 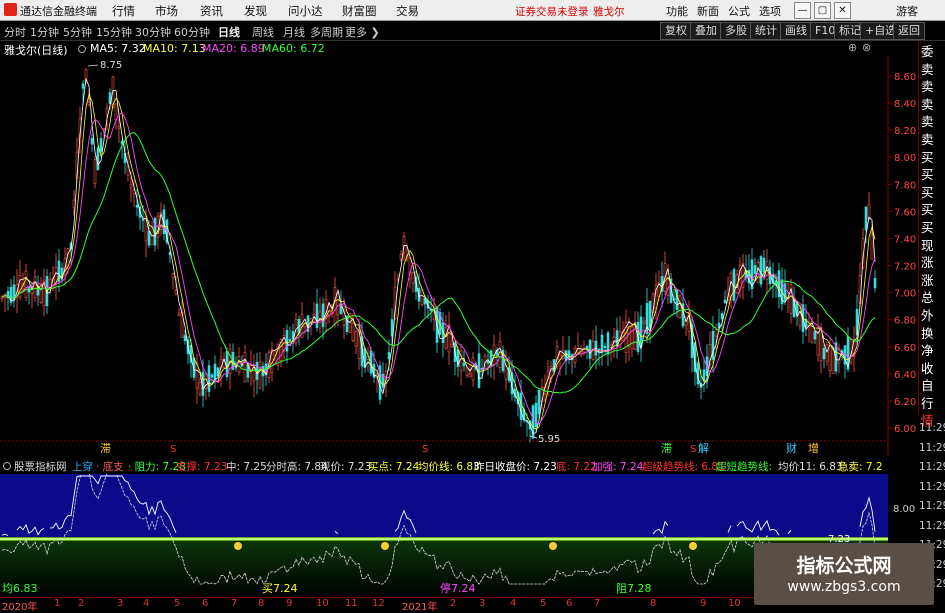 What do you see at coordinates (933, 253) in the screenshot?
I see `side-tab: 现价` at bounding box center [933, 253].